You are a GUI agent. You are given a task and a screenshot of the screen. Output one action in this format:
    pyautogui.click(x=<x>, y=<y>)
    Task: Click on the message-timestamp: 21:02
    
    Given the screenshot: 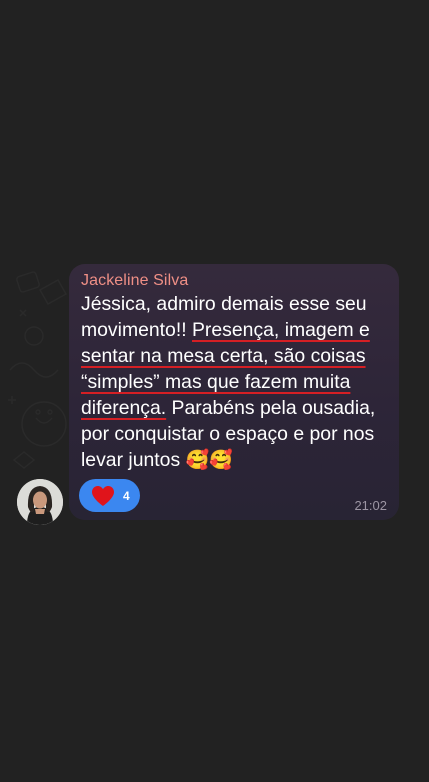 What is the action you would take?
    pyautogui.click(x=370, y=505)
    